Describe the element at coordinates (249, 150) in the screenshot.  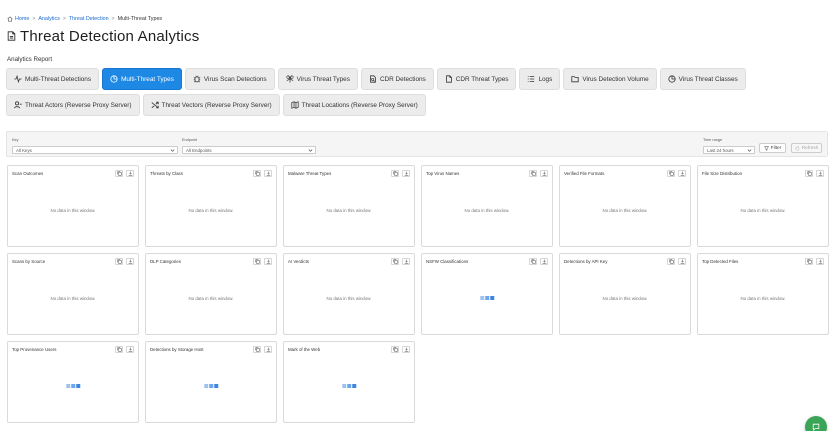
I see `endpoint-select: All Endpoints` at that location.